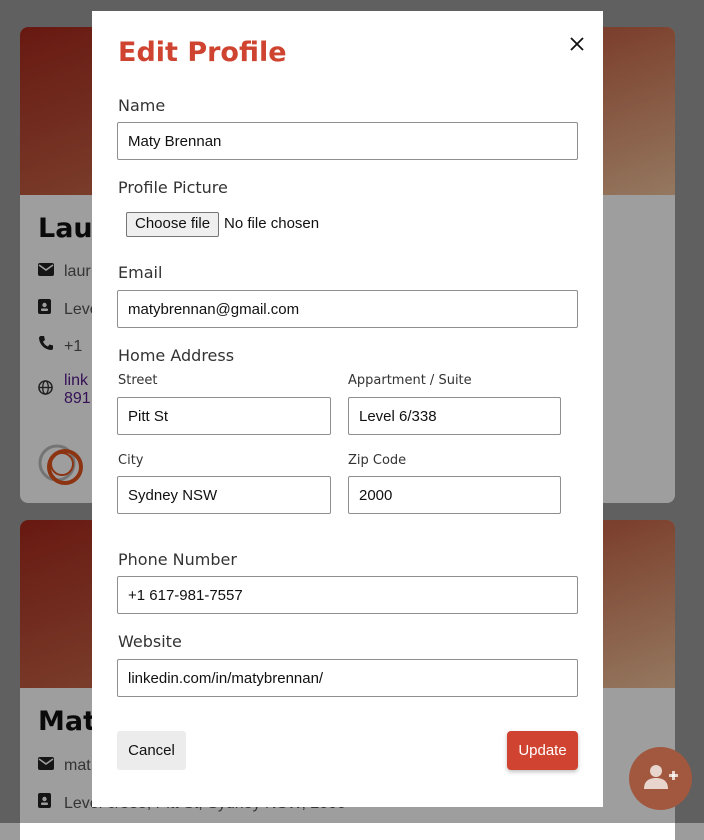  I want to click on apartment-input, so click(454, 416).